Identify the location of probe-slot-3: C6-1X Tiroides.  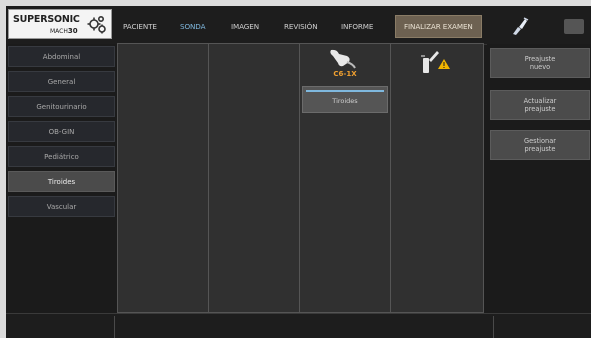
(345, 178).